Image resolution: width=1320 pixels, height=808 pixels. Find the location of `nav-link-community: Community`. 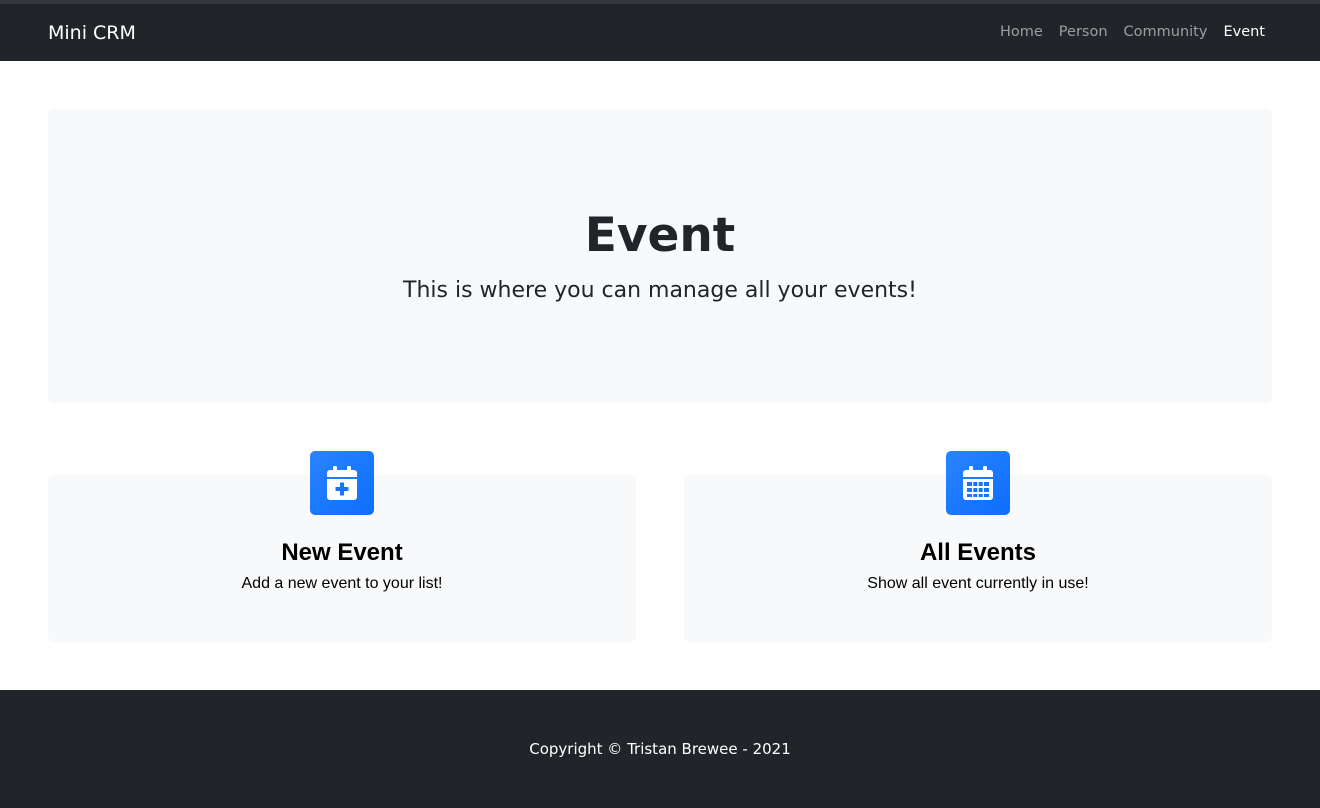

nav-link-community: Community is located at coordinates (1166, 32).